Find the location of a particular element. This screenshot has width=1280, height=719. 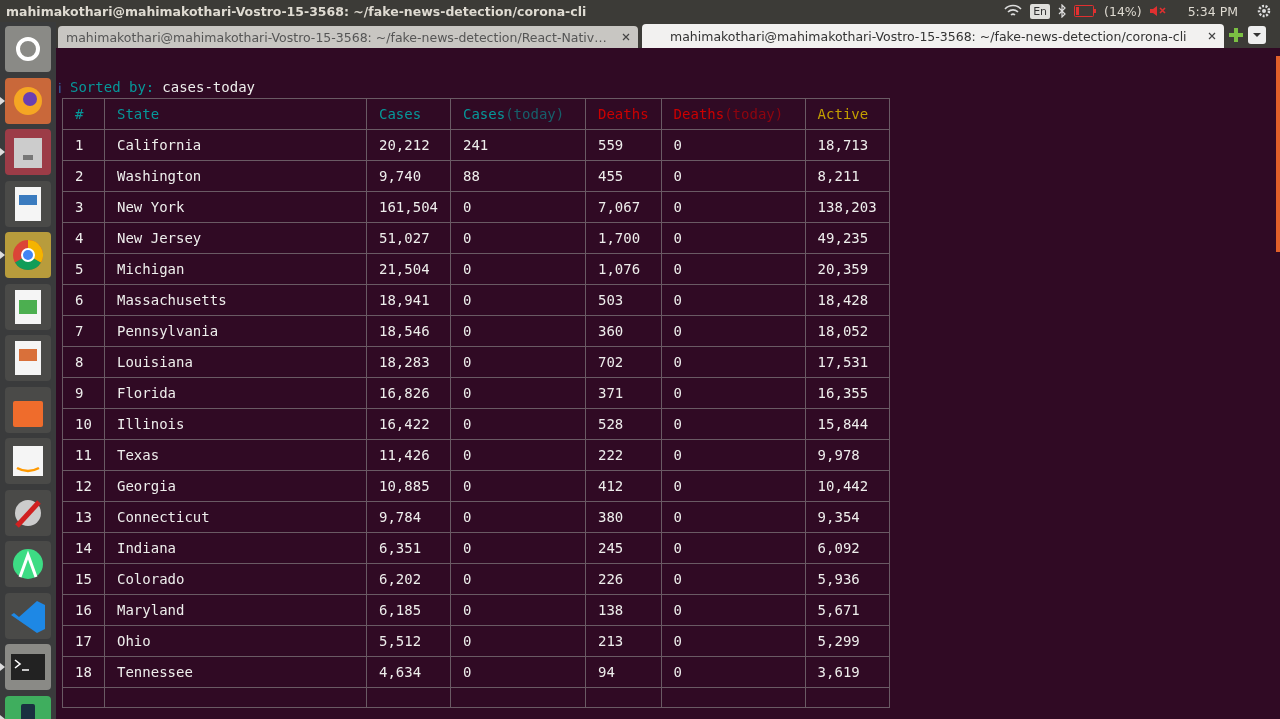

keyboard-layout-indicator: En is located at coordinates (1040, 11).